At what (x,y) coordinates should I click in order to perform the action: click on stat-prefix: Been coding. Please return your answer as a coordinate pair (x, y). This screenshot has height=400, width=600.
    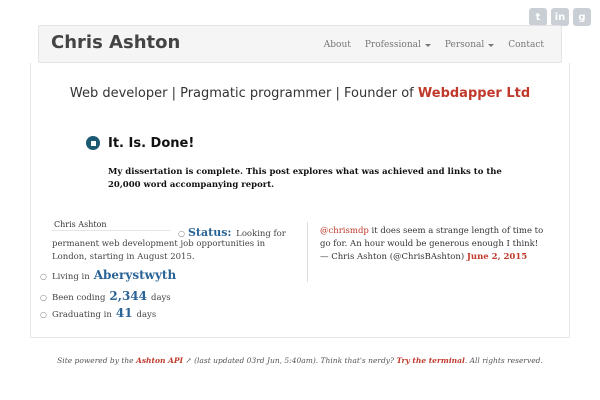
    Looking at the image, I should click on (78, 298).